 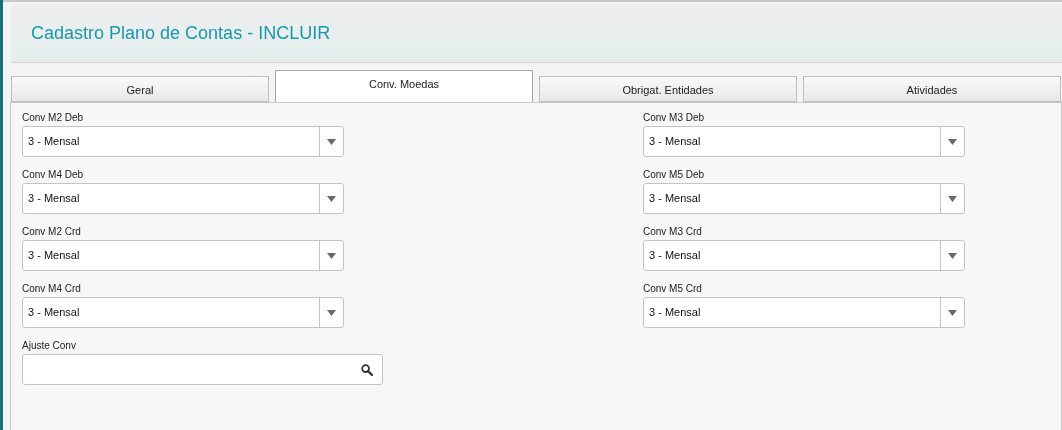 I want to click on input-field, so click(x=202, y=369).